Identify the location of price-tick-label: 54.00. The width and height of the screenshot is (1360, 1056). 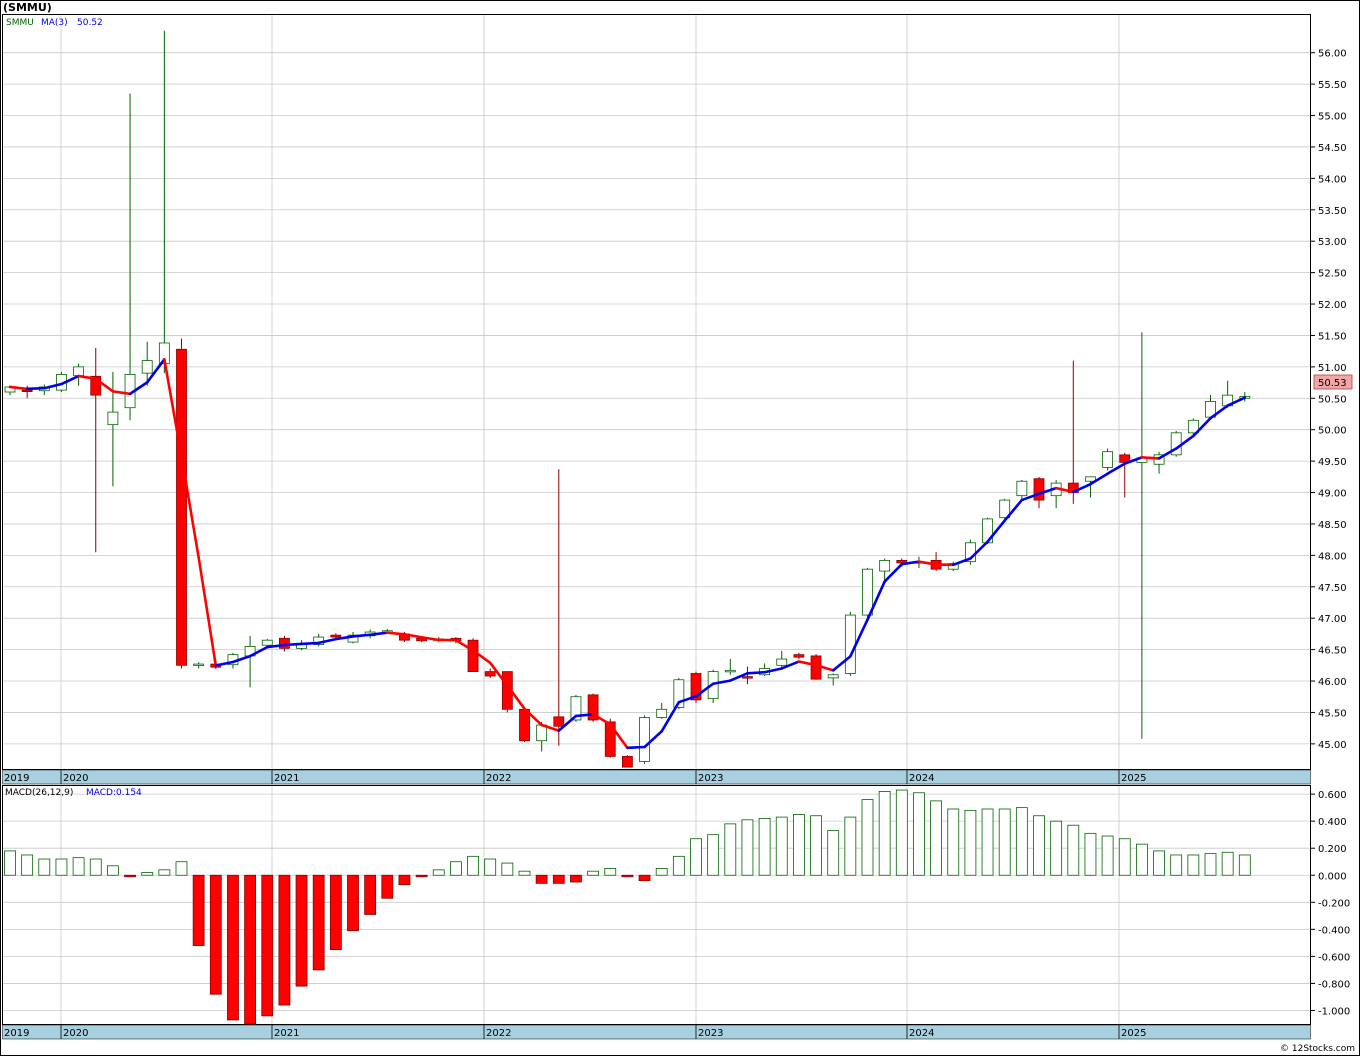
(1332, 179).